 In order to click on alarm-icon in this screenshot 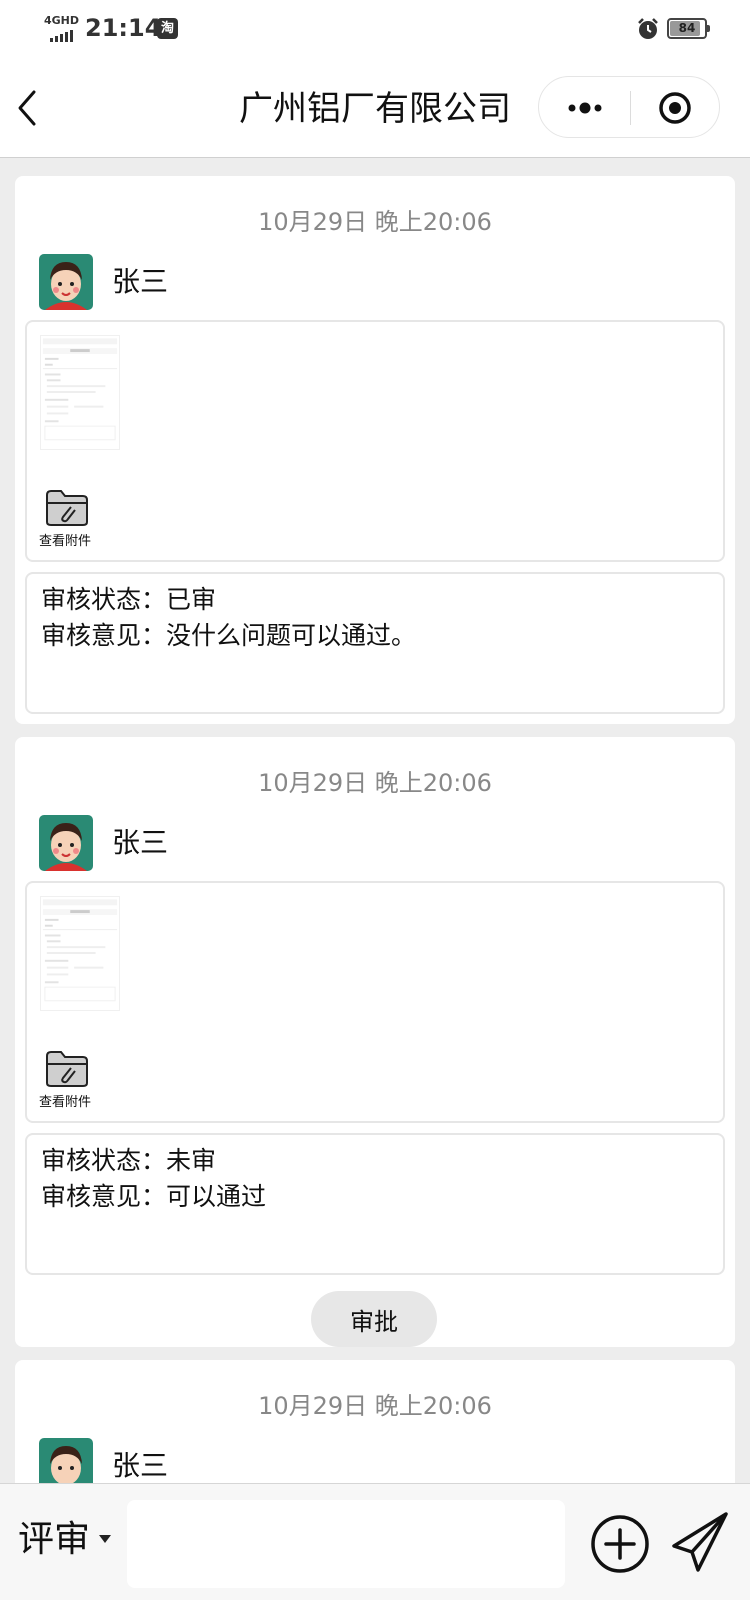, I will do `click(648, 28)`.